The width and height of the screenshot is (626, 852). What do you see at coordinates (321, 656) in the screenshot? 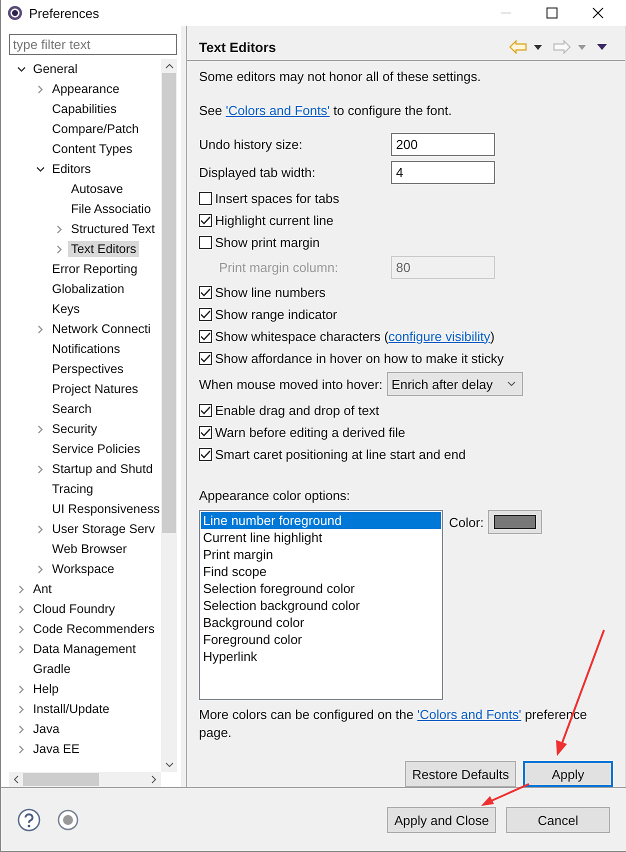
I see `list-item: Hyperlink` at bounding box center [321, 656].